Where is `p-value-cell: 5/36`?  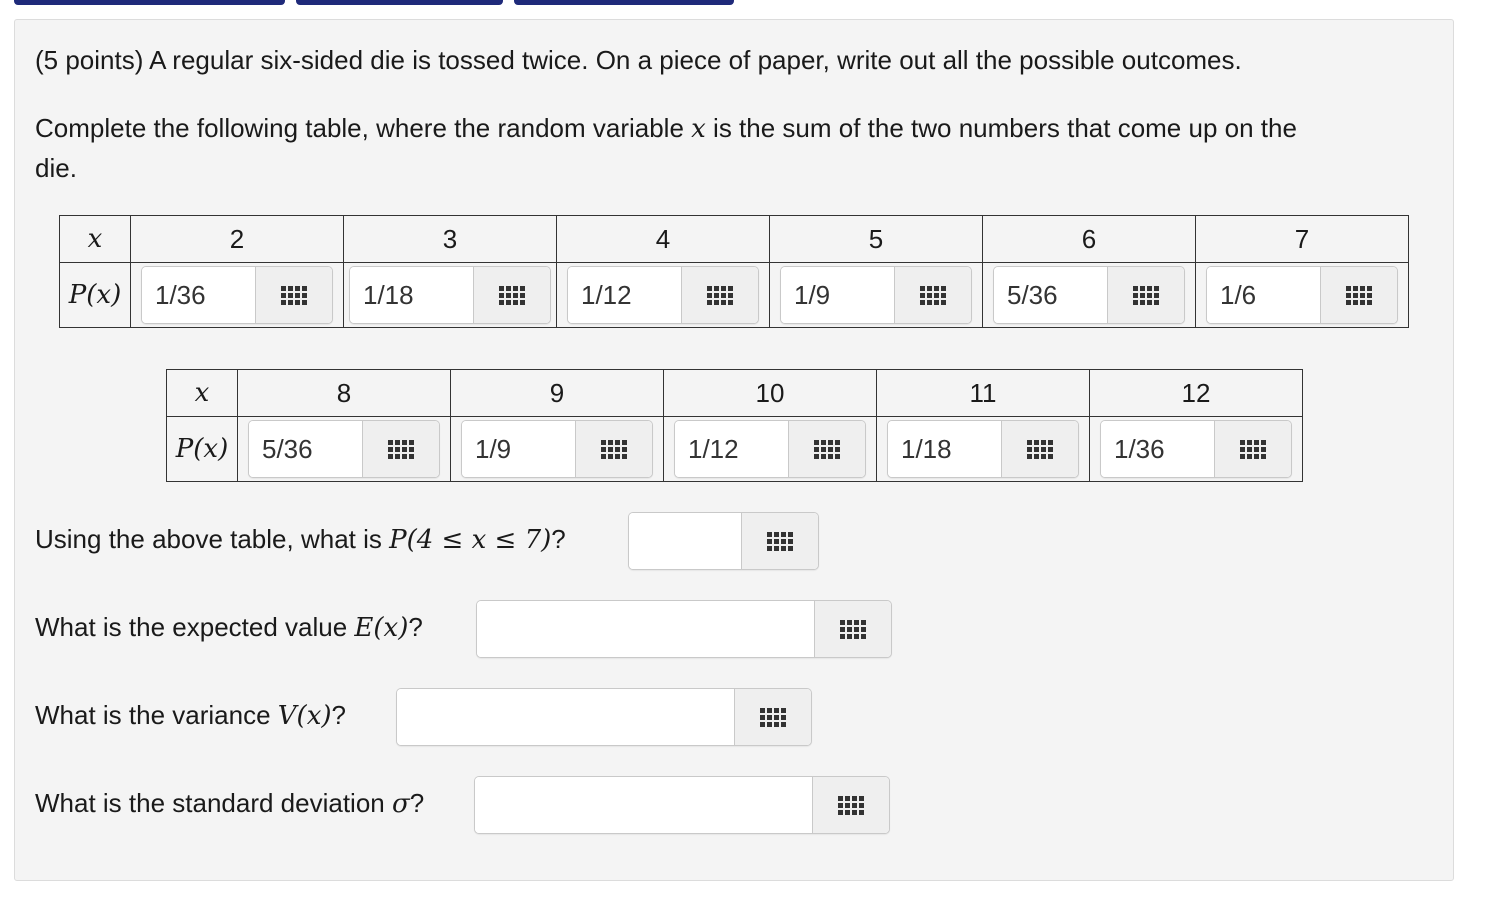 p-value-cell: 5/36 is located at coordinates (344, 449).